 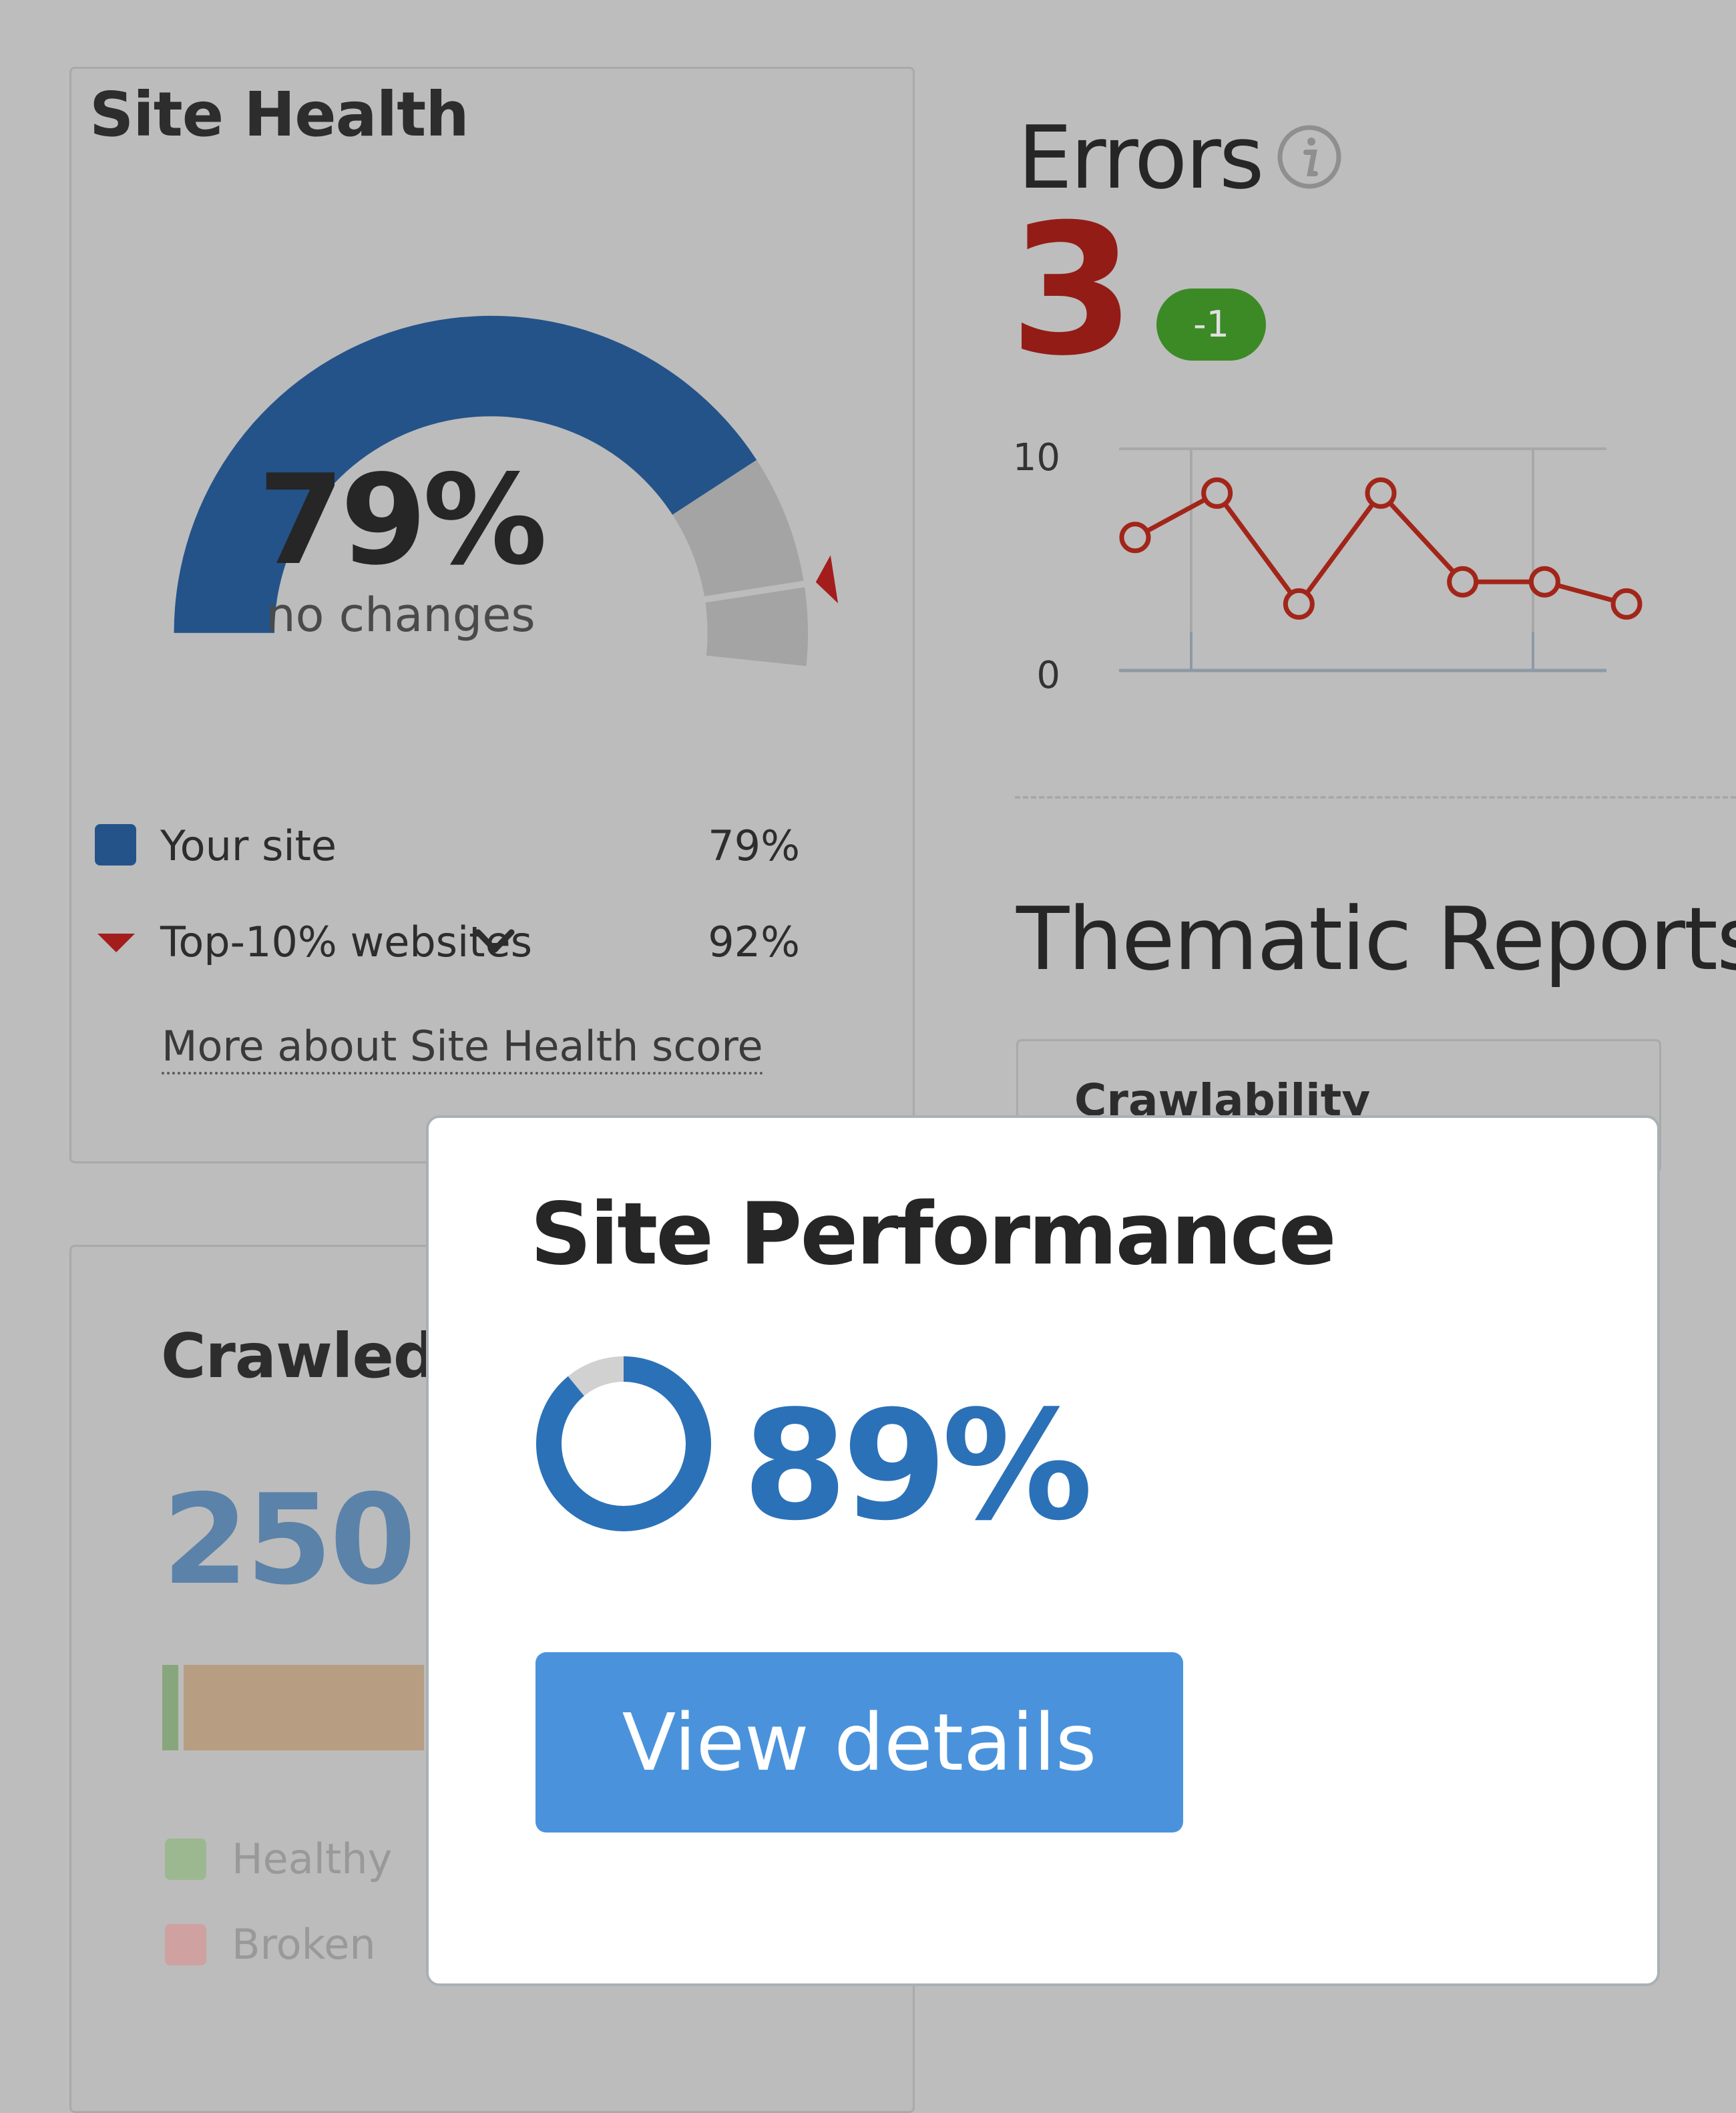 I want to click on errors-change-badge: -1, so click(x=1211, y=325).